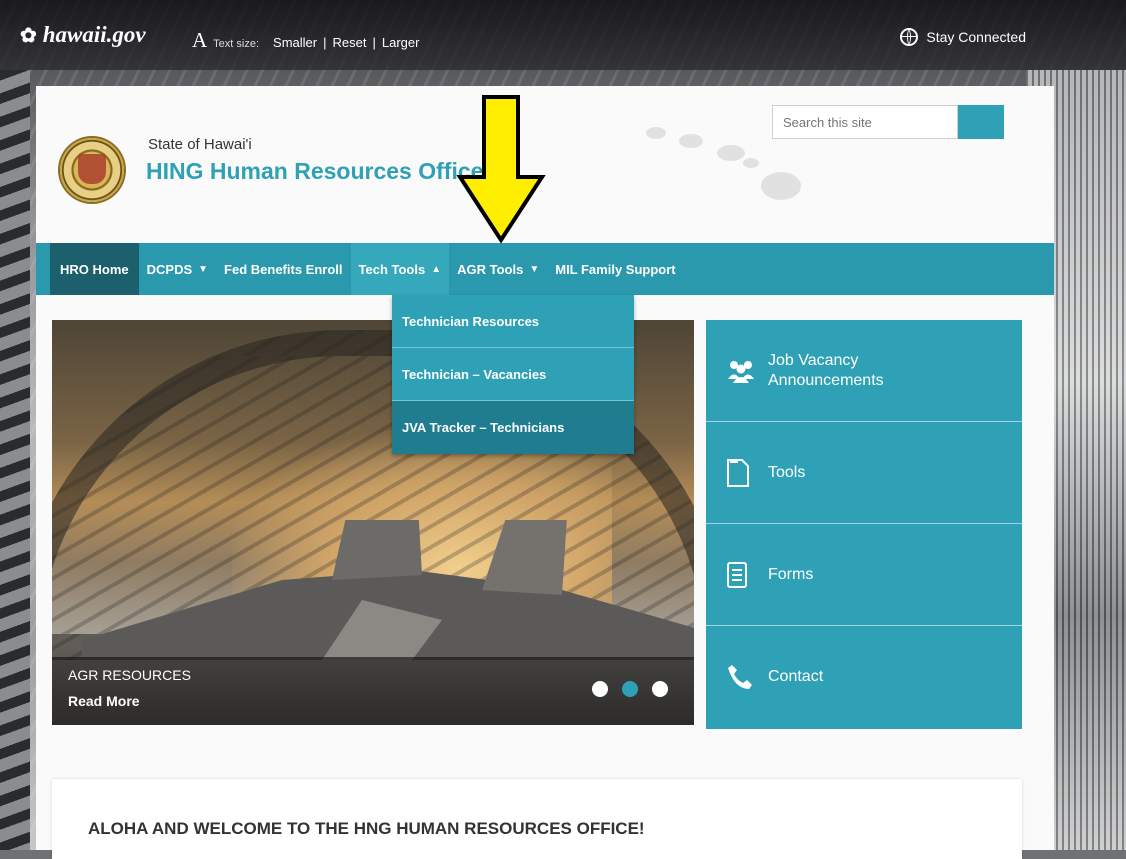 The image size is (1126, 859). I want to click on search-input, so click(865, 122).